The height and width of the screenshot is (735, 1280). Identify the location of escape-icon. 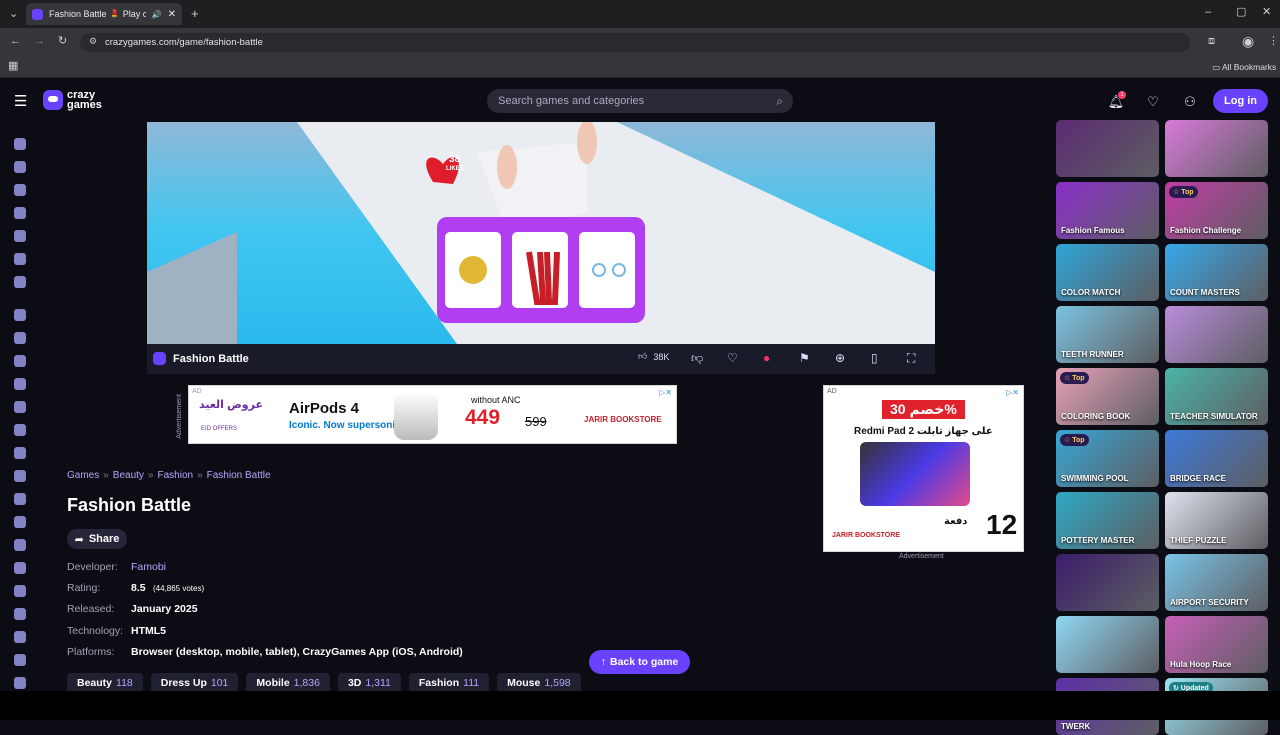
(20, 545).